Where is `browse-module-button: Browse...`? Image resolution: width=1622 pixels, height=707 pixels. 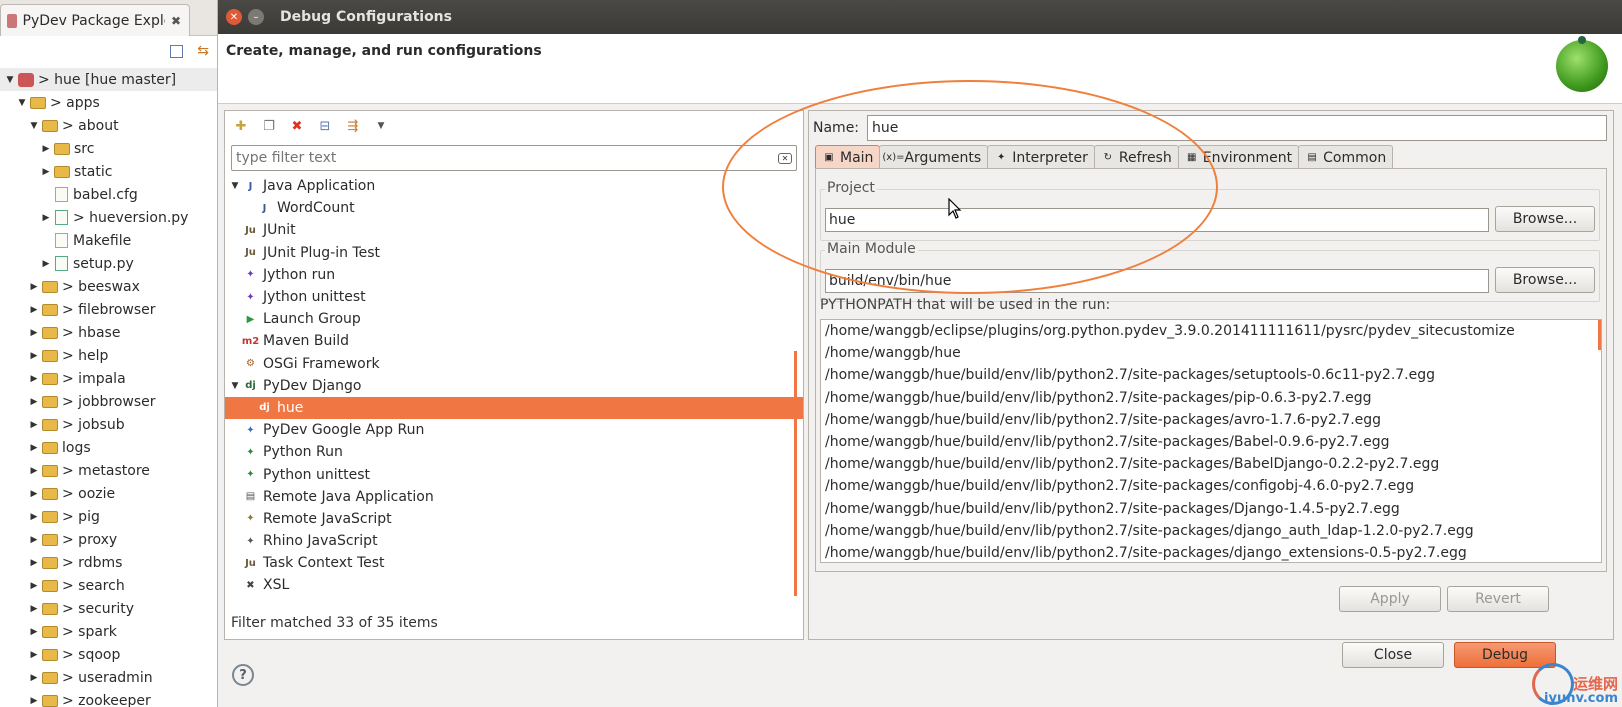 browse-module-button: Browse... is located at coordinates (1545, 280).